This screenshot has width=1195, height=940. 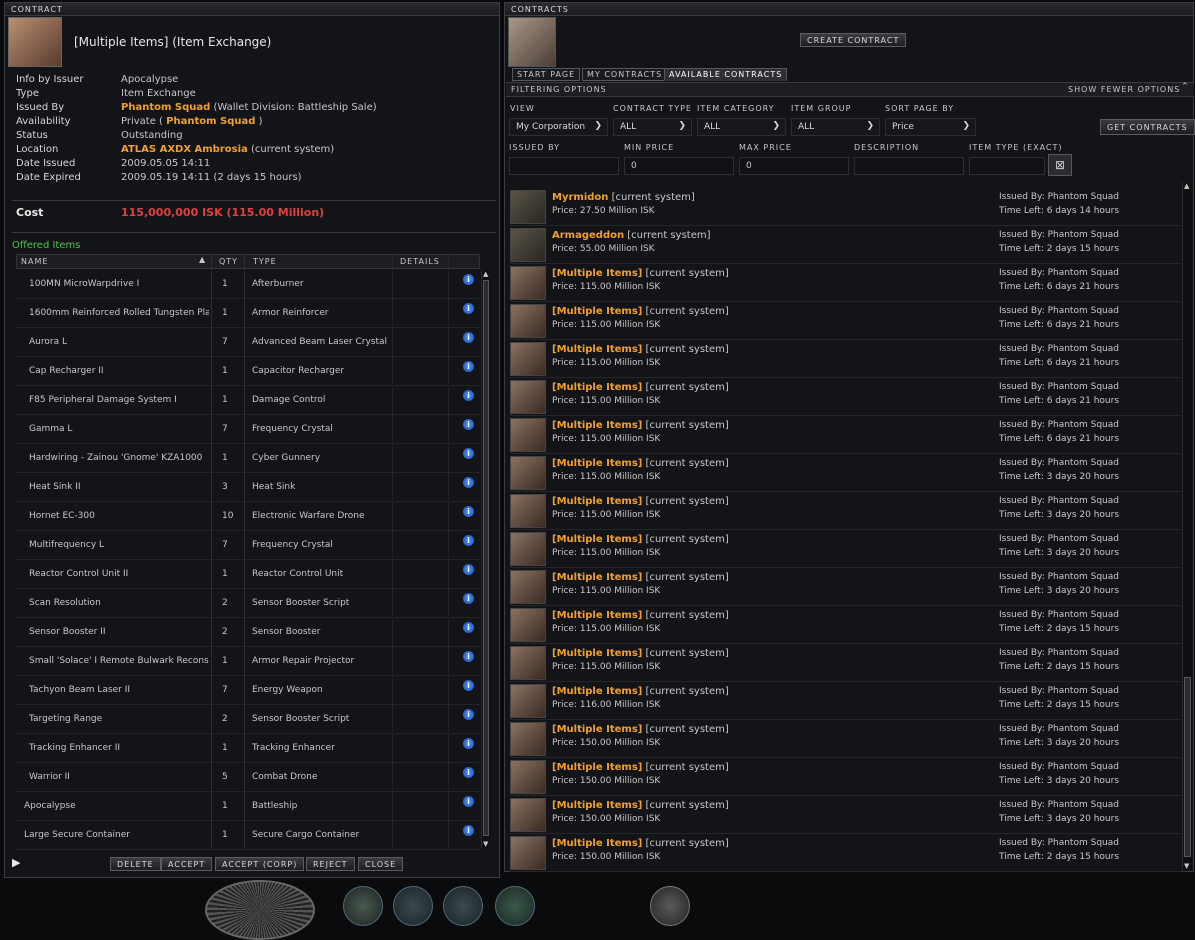 I want to click on items-scroll-thumb, so click(x=486, y=558).